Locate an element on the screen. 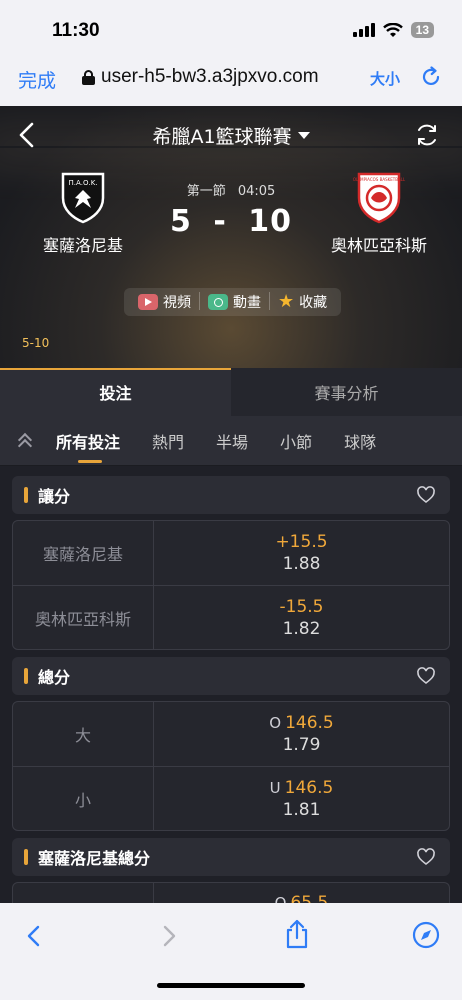  total-line: O 146.5 is located at coordinates (301, 723).